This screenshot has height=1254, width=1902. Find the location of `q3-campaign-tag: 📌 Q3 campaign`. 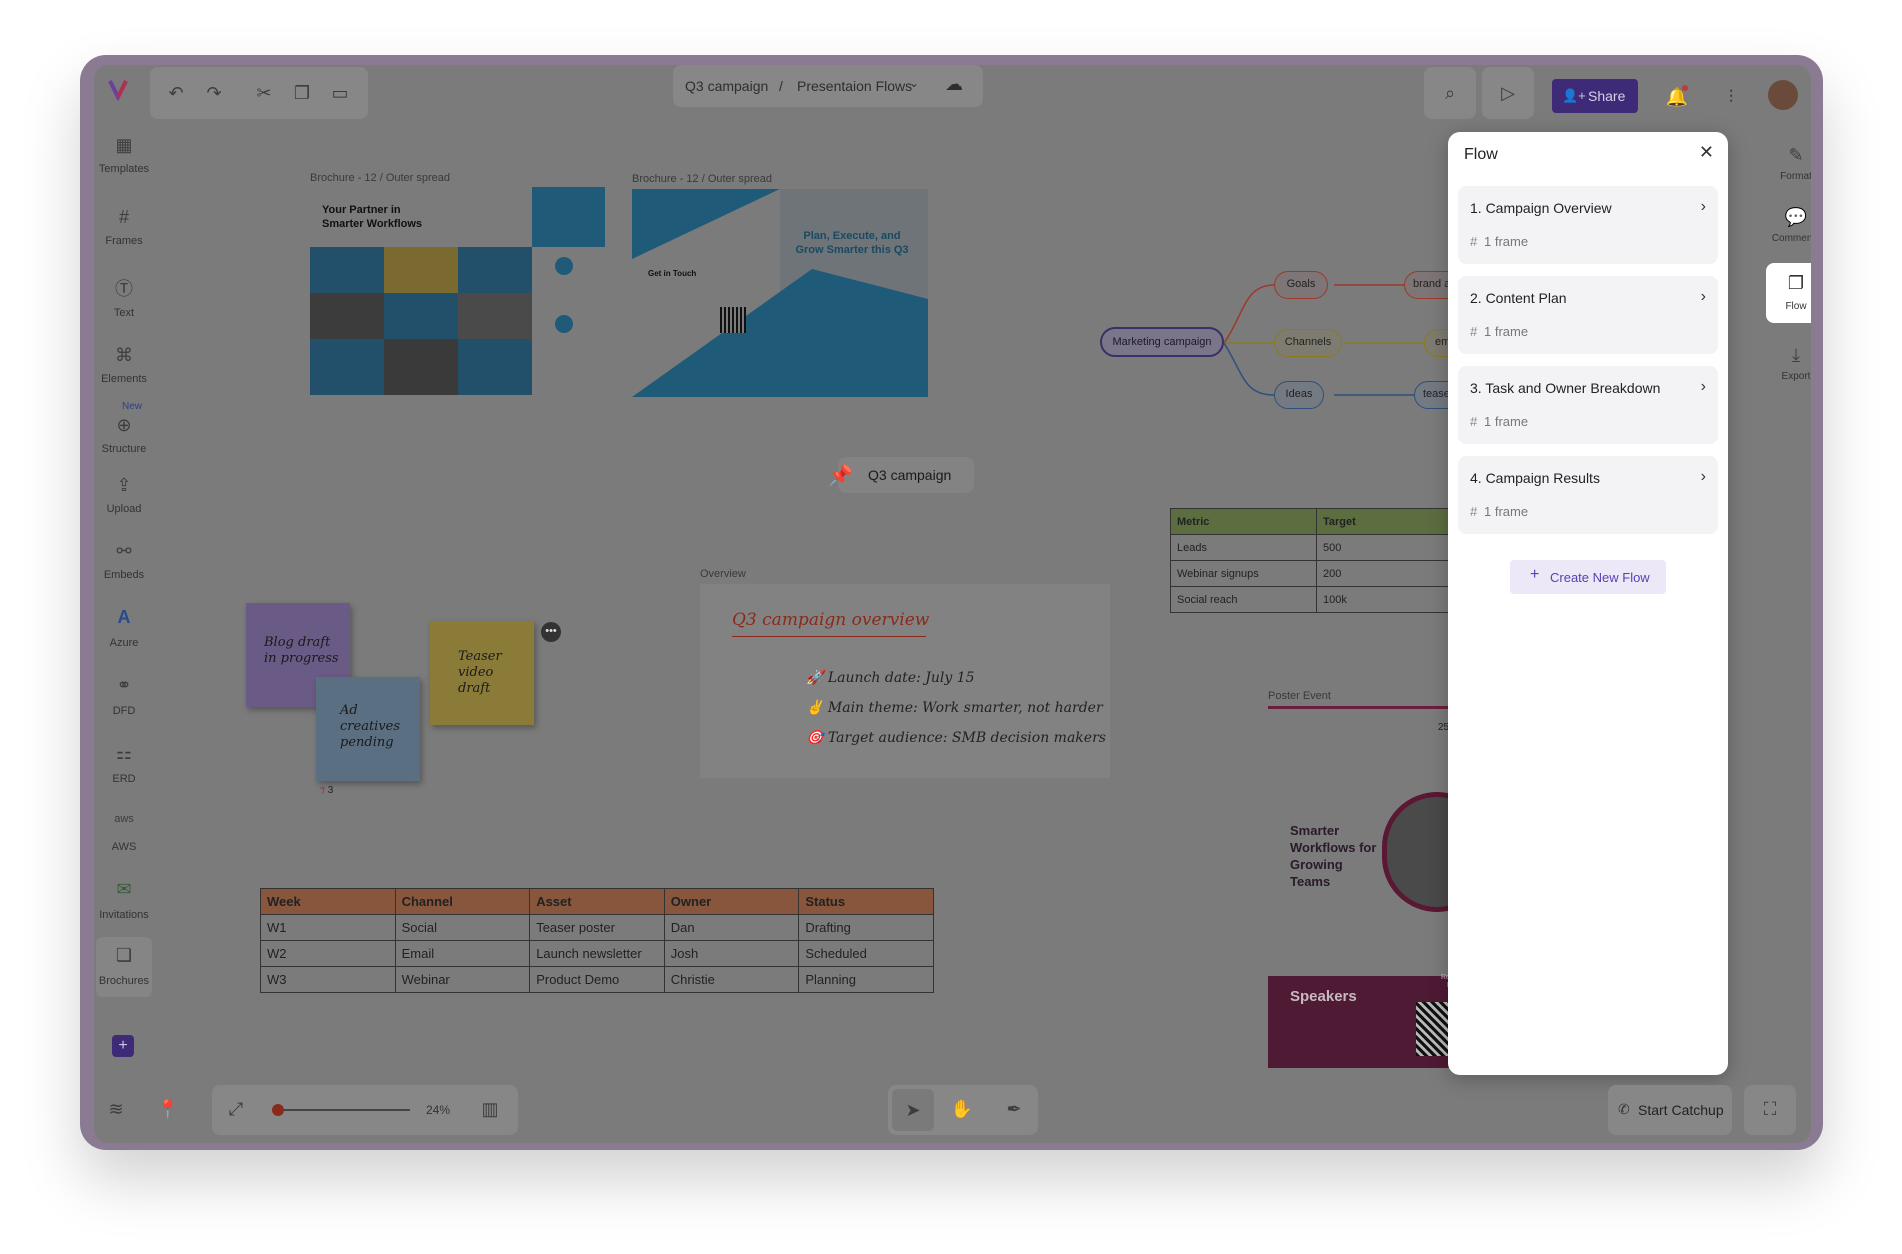

q3-campaign-tag: 📌 Q3 campaign is located at coordinates (901, 475).